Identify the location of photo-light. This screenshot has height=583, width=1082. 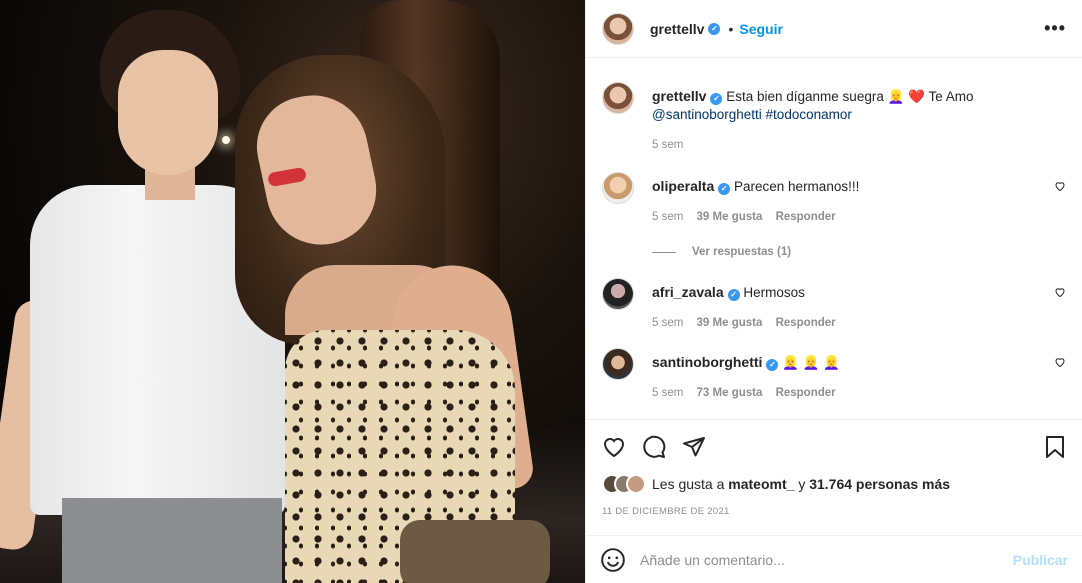
(226, 140).